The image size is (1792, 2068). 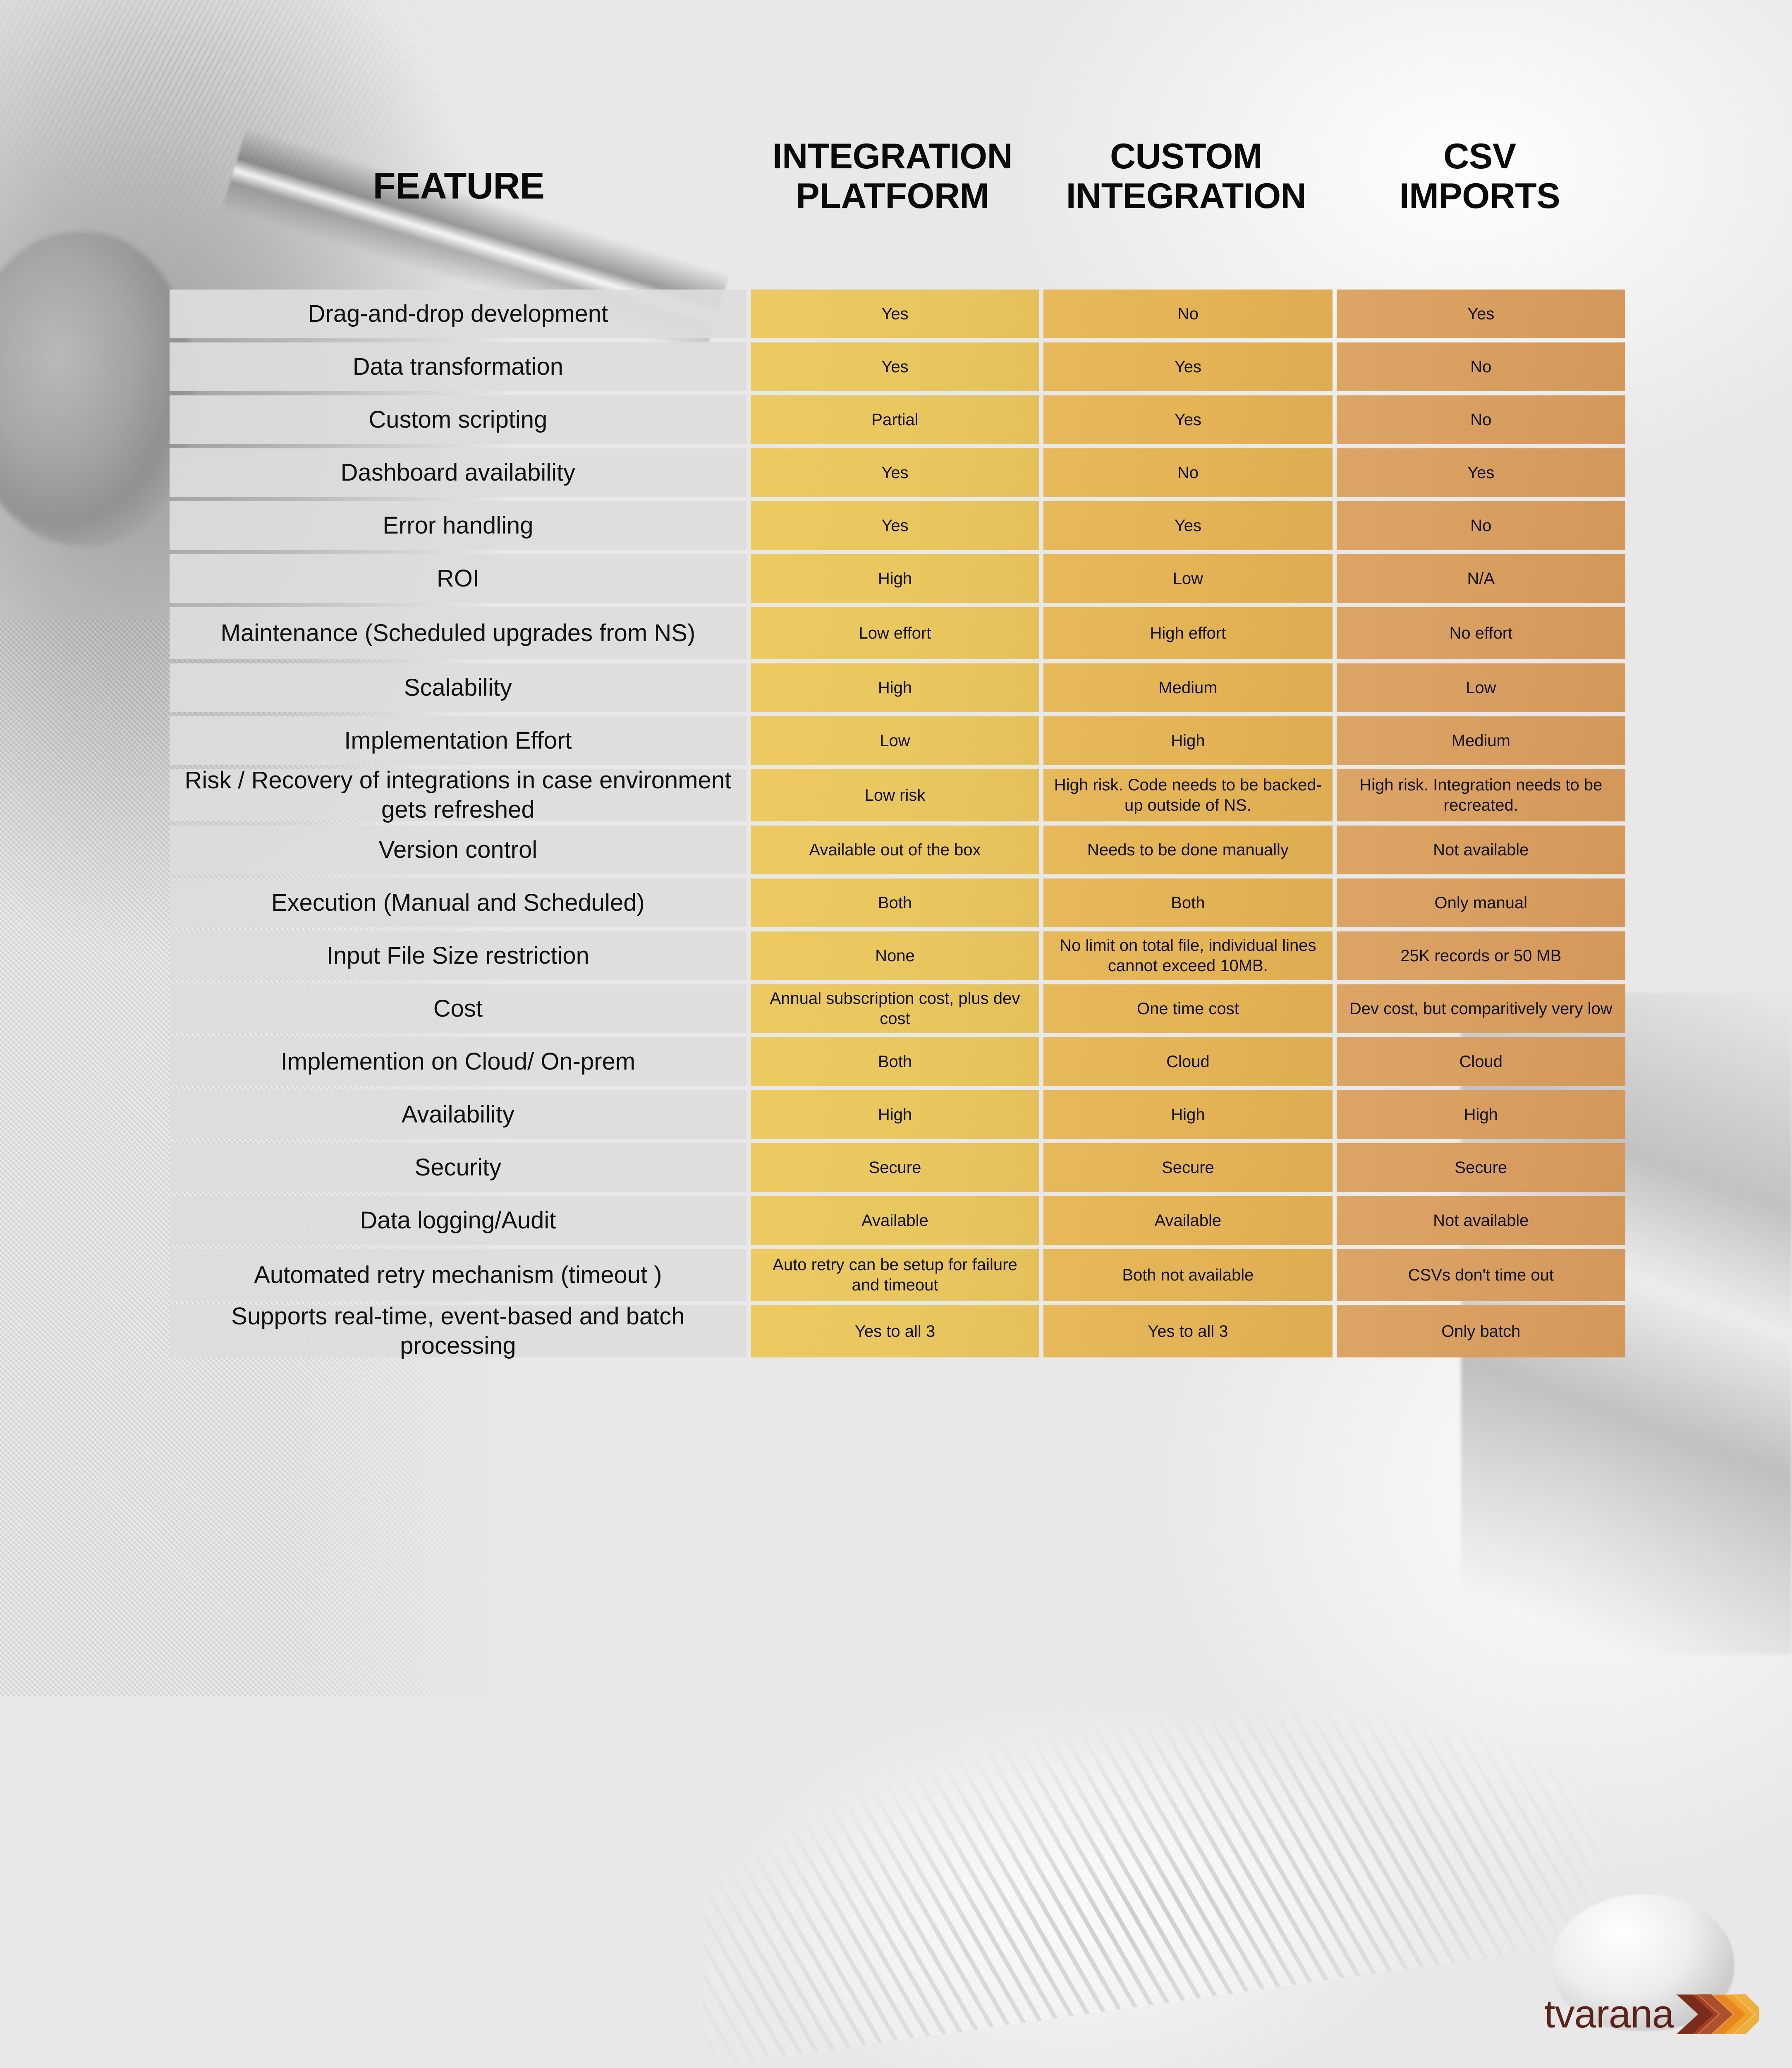 What do you see at coordinates (1188, 1168) in the screenshot?
I see `cell-custom-integration: Secure` at bounding box center [1188, 1168].